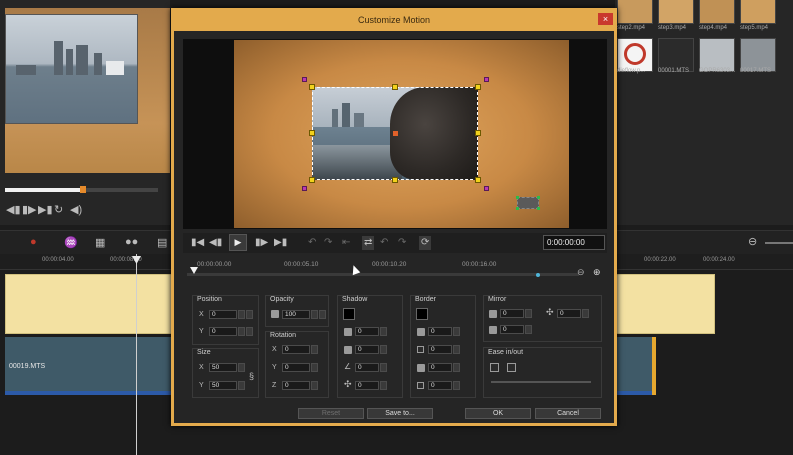 The height and width of the screenshot is (455, 793). What do you see at coordinates (251, 376) in the screenshot?
I see `link-icon: §` at bounding box center [251, 376].